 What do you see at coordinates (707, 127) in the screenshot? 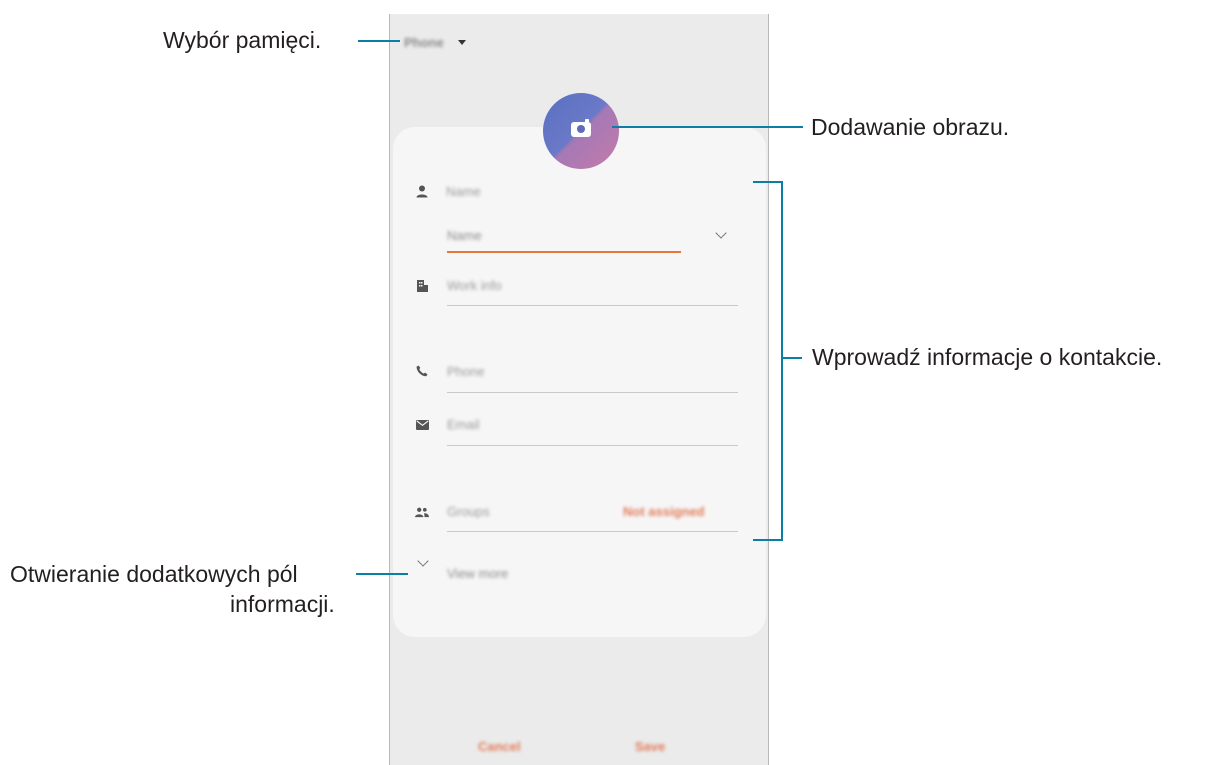
I see `callout-line-add-image` at bounding box center [707, 127].